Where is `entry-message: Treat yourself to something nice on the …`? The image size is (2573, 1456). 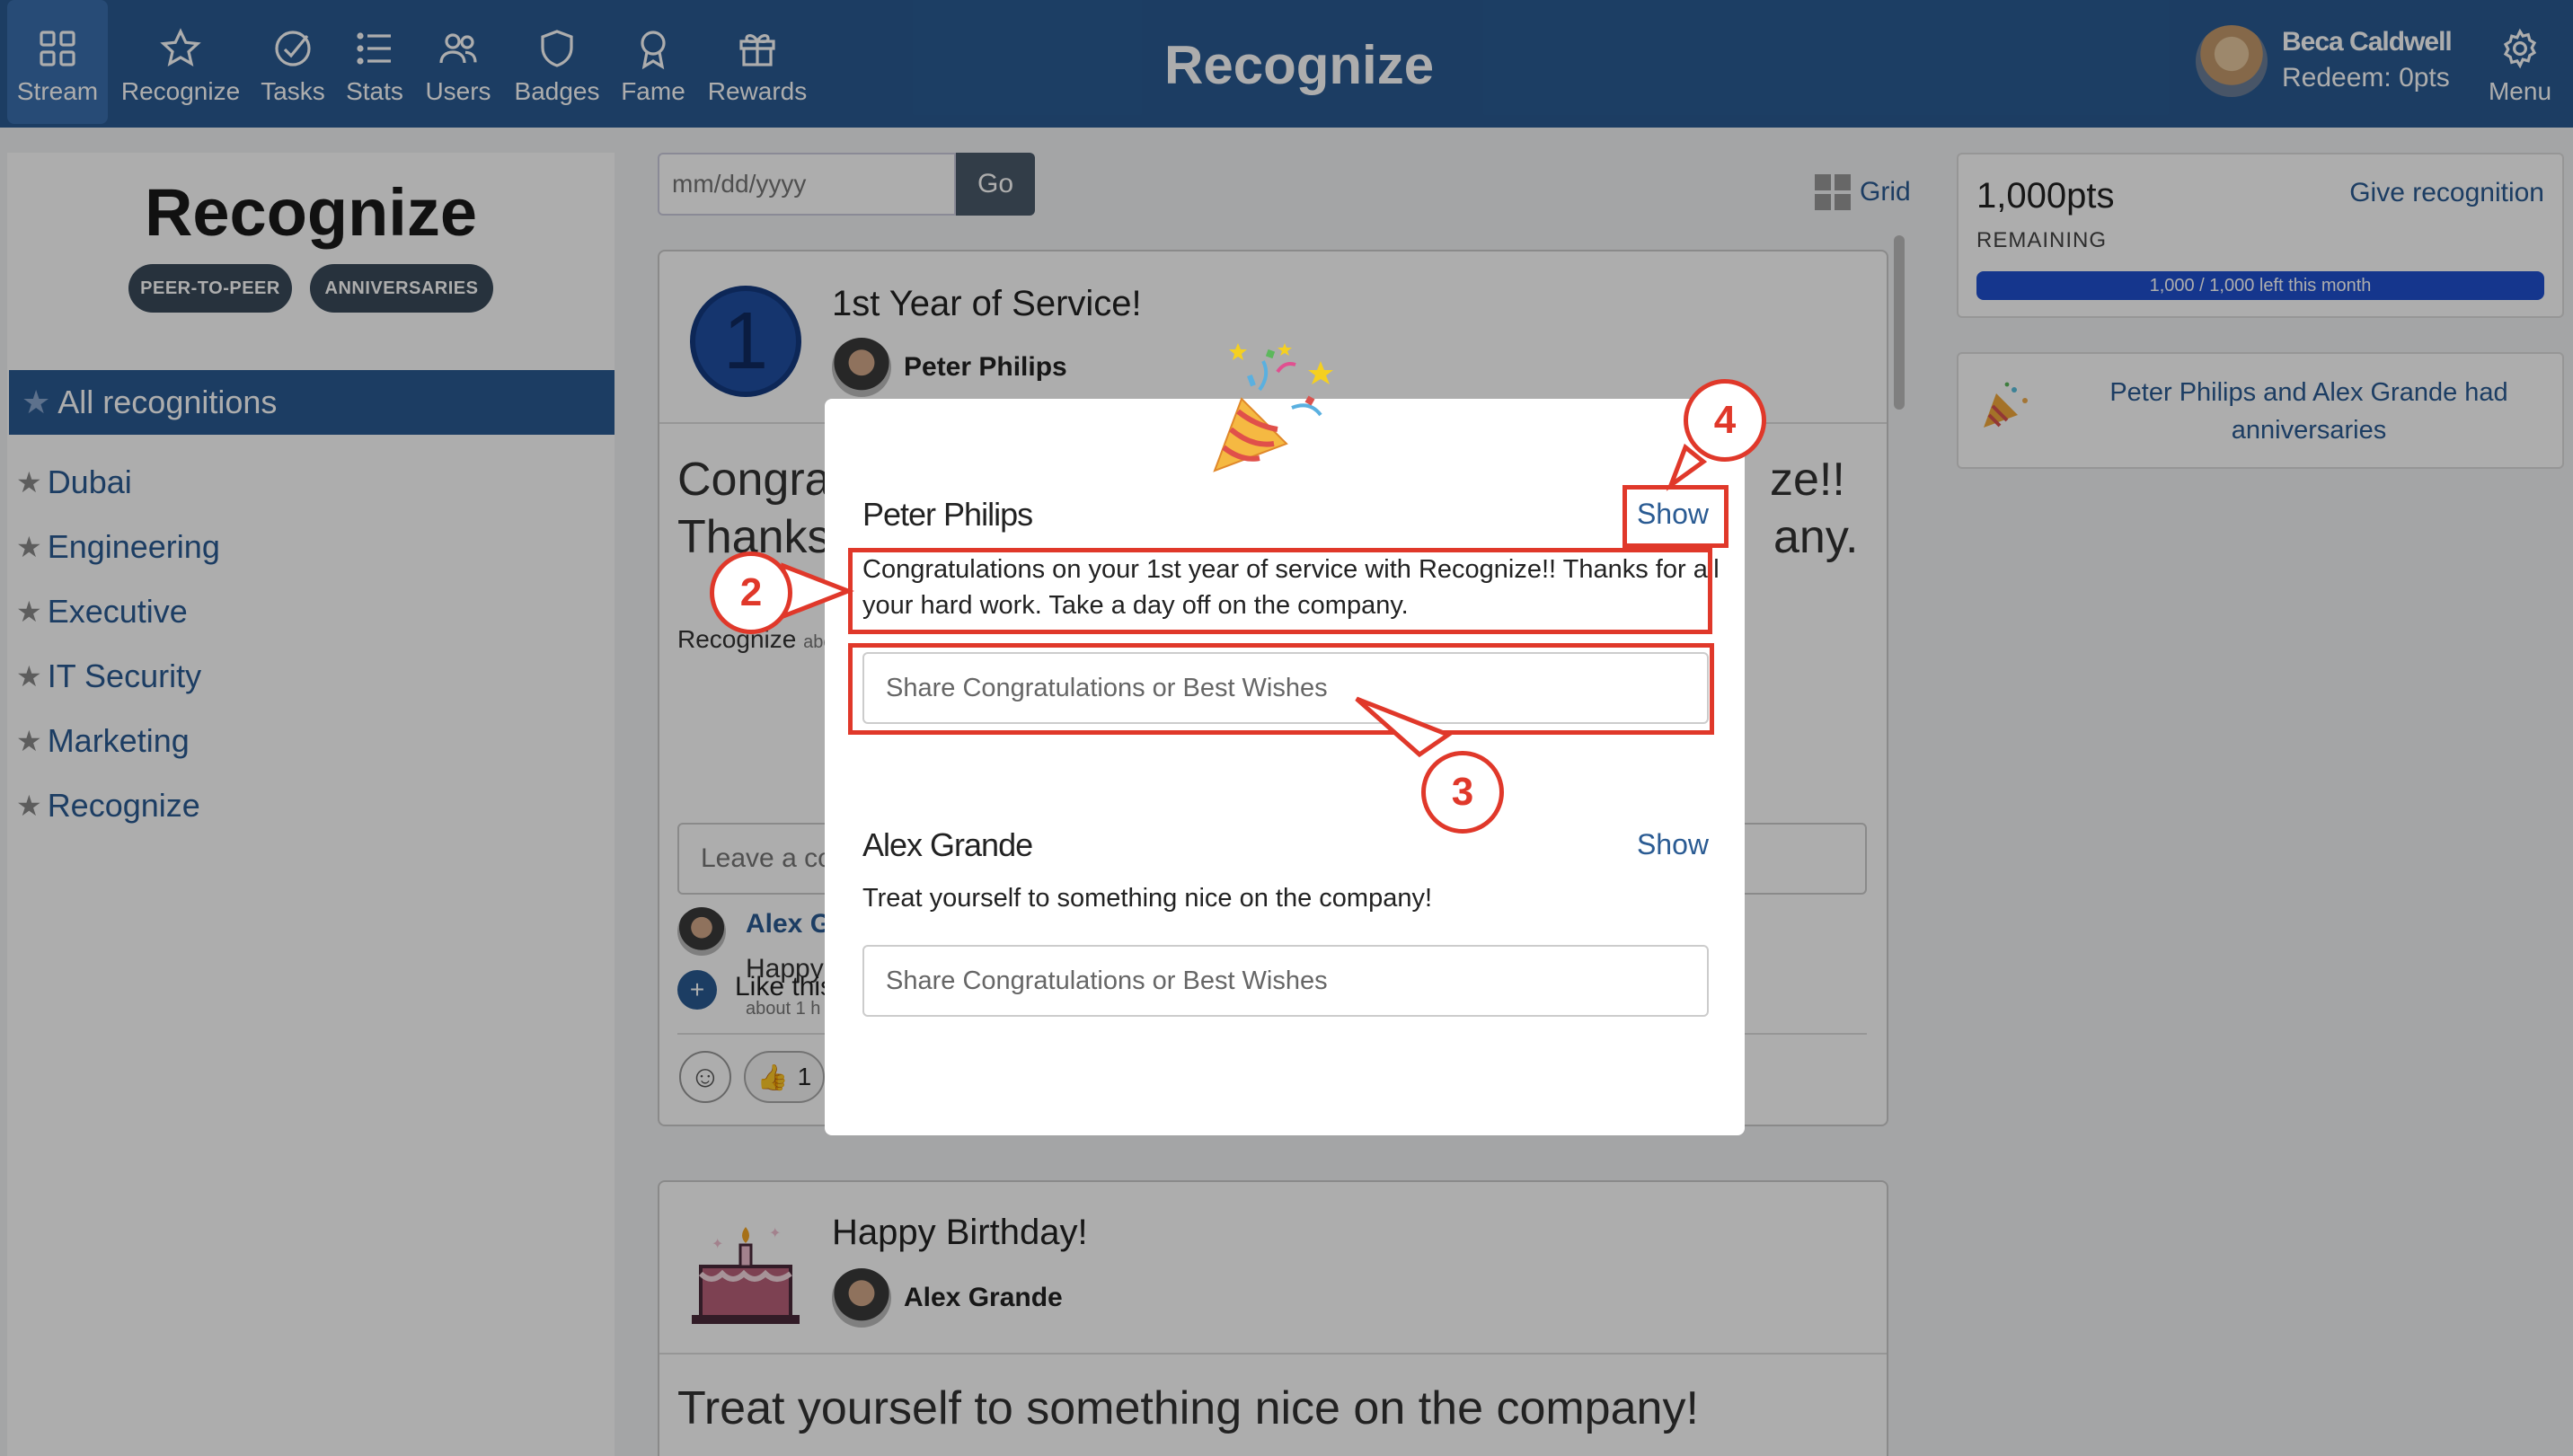
entry-message: Treat yourself to something nice on the … is located at coordinates (1147, 899).